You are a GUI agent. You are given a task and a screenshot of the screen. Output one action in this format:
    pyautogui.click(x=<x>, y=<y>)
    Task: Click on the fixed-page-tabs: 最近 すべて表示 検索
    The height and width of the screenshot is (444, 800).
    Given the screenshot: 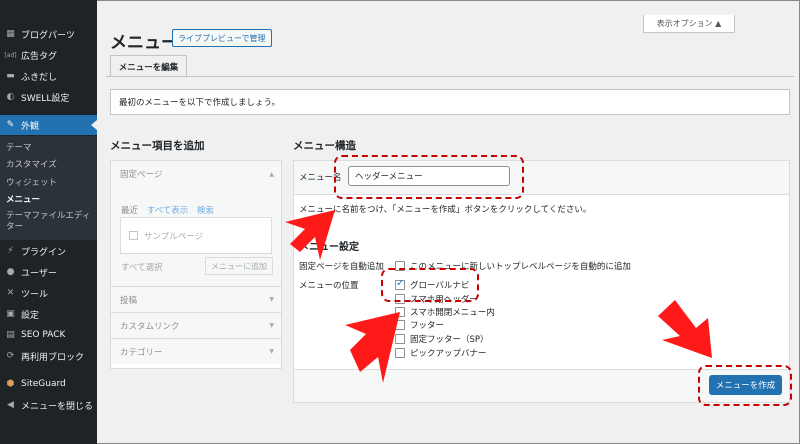 What is the action you would take?
    pyautogui.click(x=170, y=210)
    